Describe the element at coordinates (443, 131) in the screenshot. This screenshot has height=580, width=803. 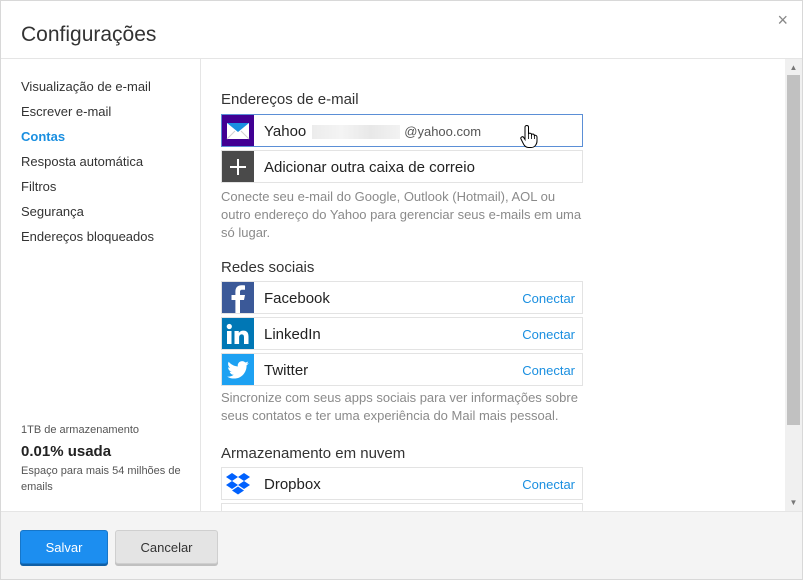
I see `yahoo-domain: @yahoo.com` at that location.